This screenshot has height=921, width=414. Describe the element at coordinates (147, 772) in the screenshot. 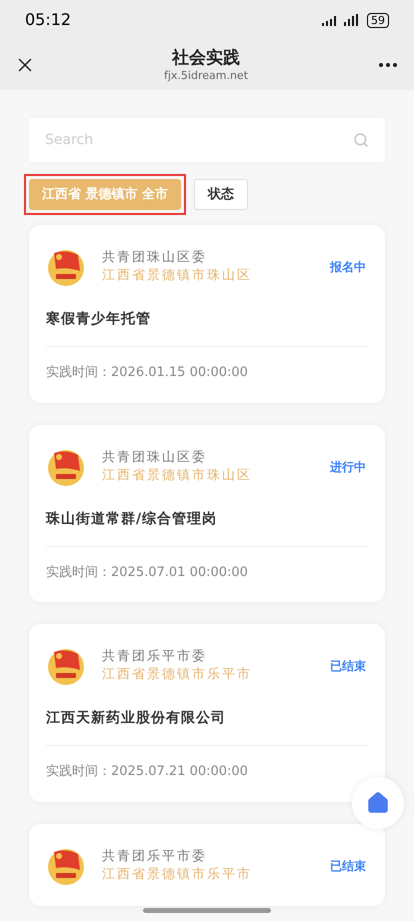

I see `practice-time: 实践时间：2025.07.21 00:00:00` at that location.